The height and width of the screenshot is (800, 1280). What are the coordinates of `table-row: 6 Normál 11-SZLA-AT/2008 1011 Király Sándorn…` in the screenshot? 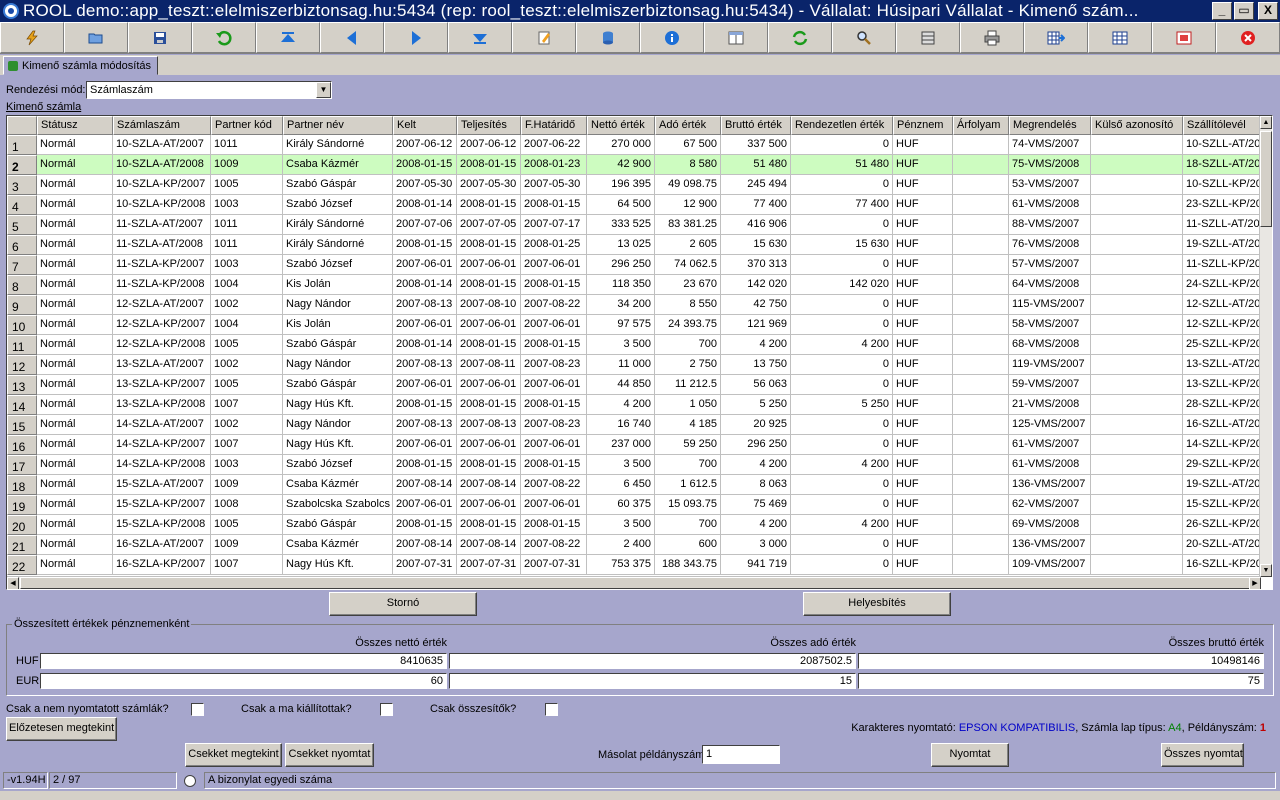 It's located at (634, 245).